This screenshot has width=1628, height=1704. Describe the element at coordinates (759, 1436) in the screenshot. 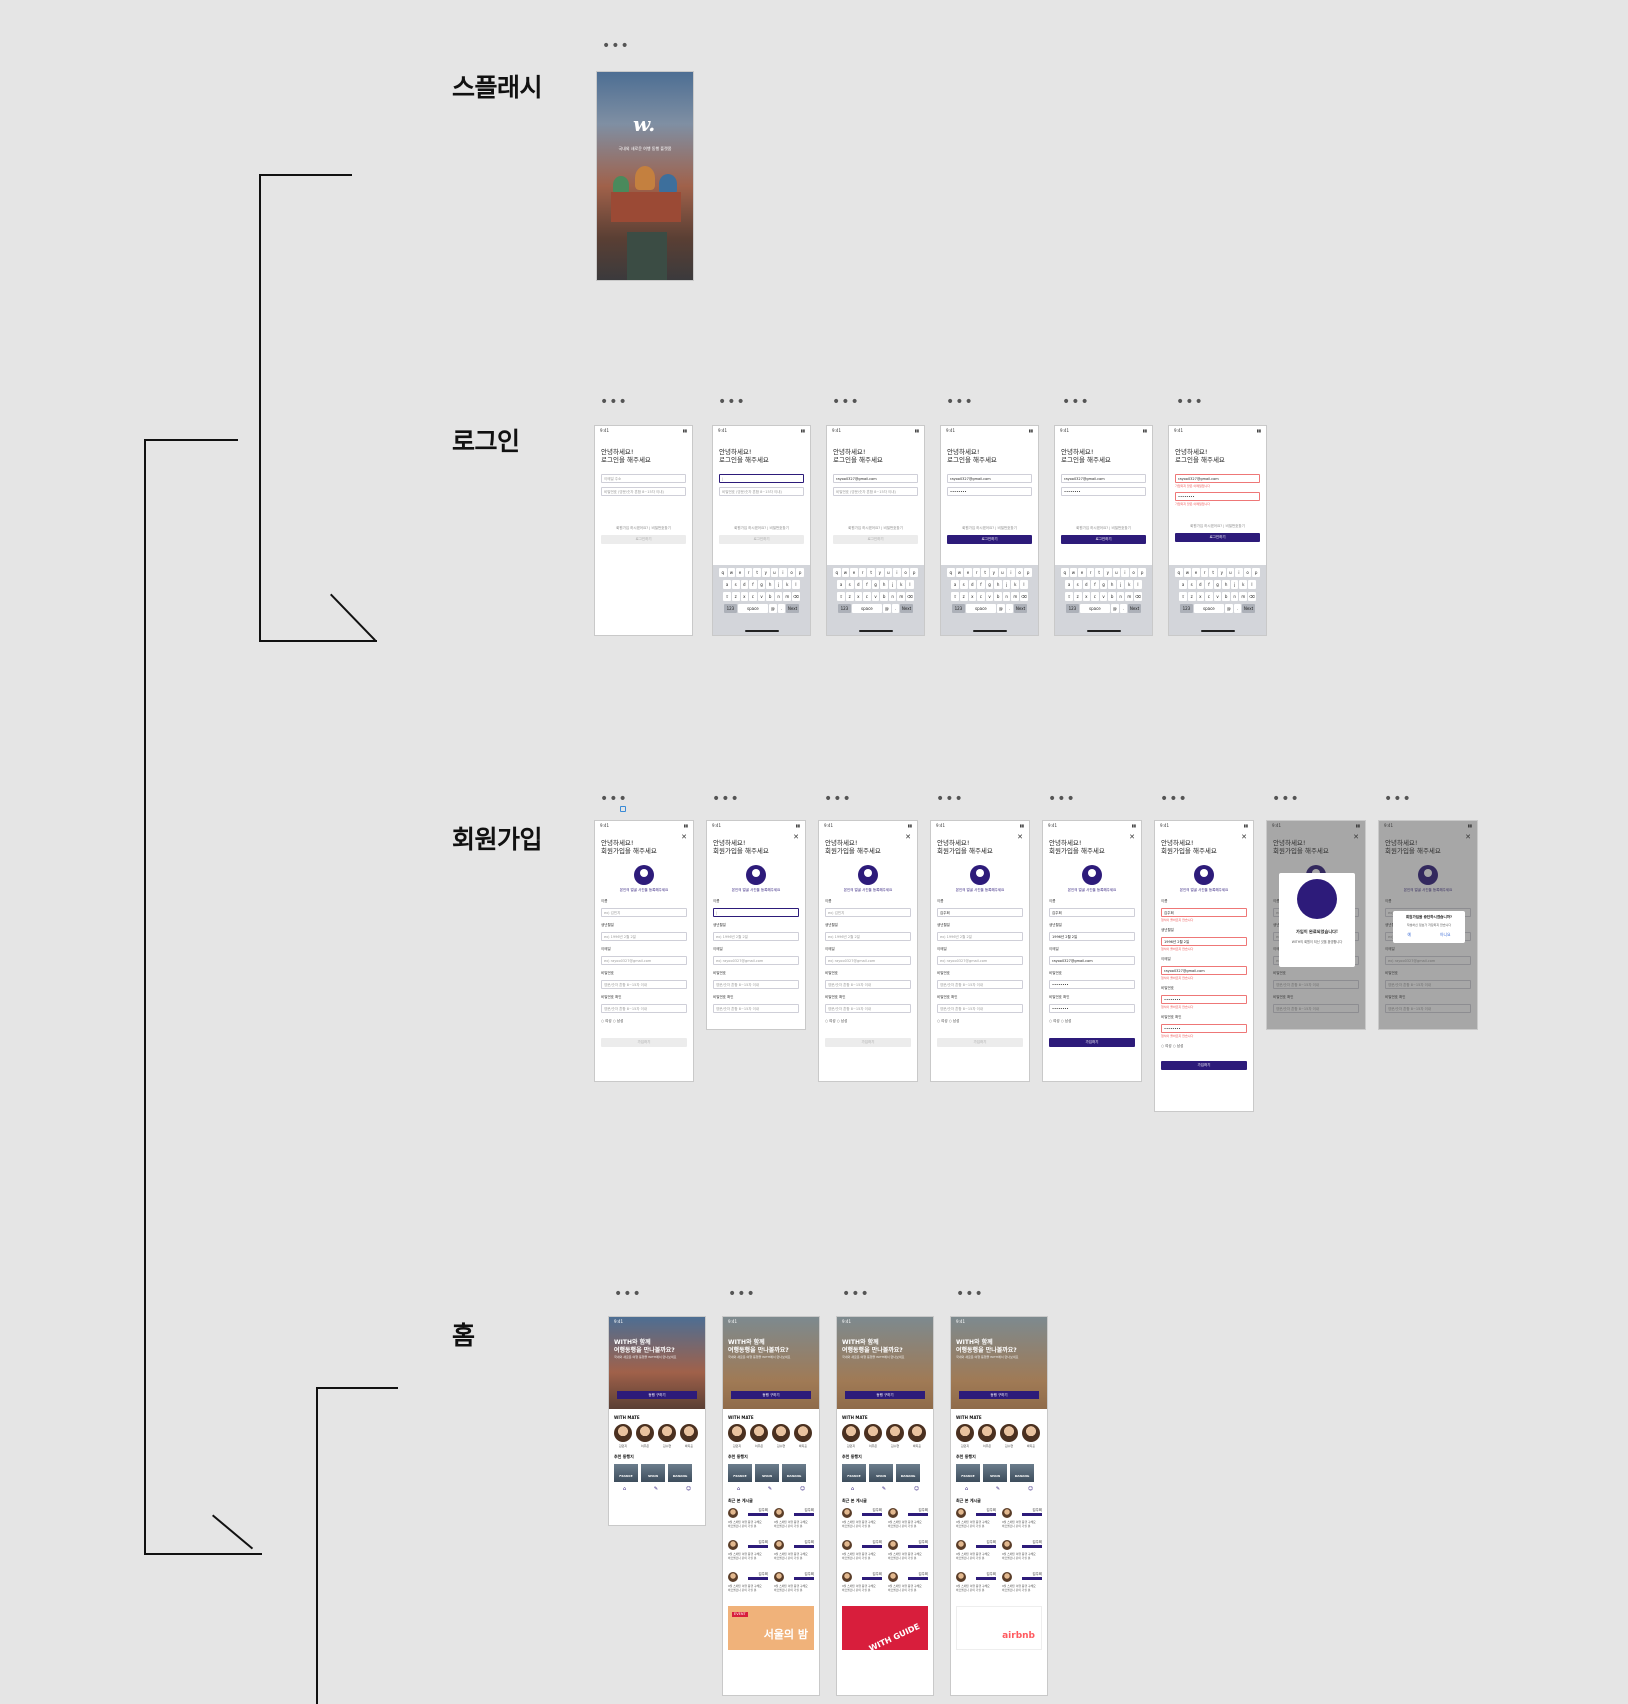

I see `mate-item: 이주은` at that location.